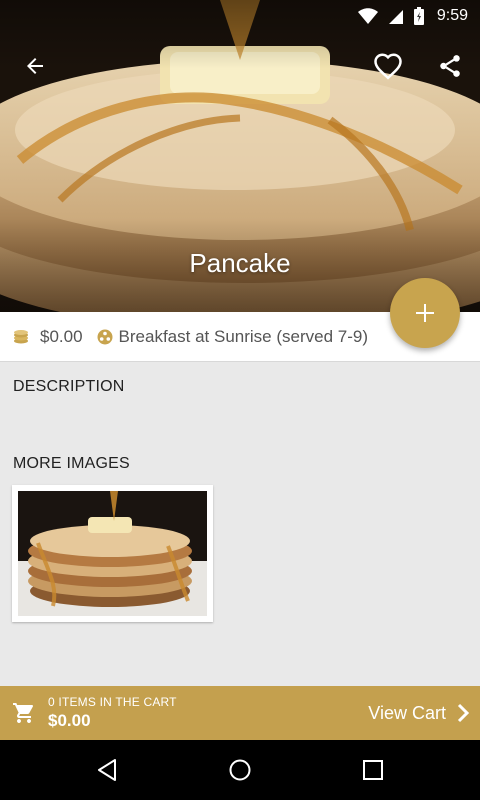  I want to click on share-icon, so click(450, 66).